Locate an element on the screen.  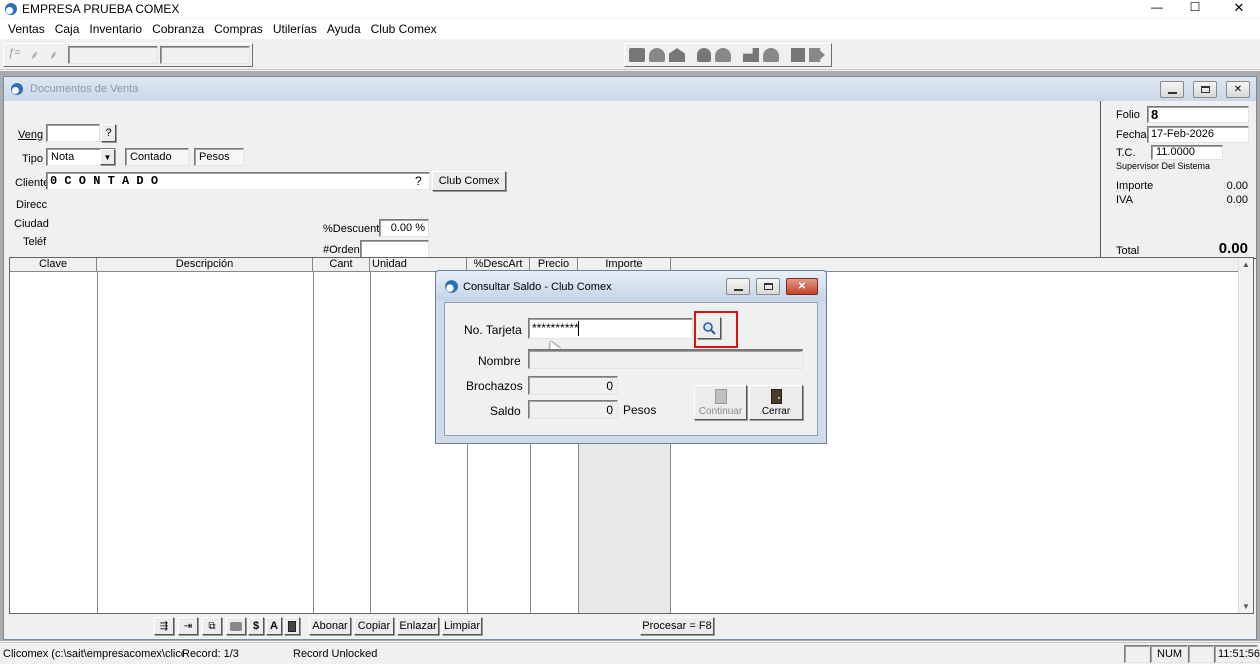
scroll-down-icon: ▼ is located at coordinates (1246, 606).